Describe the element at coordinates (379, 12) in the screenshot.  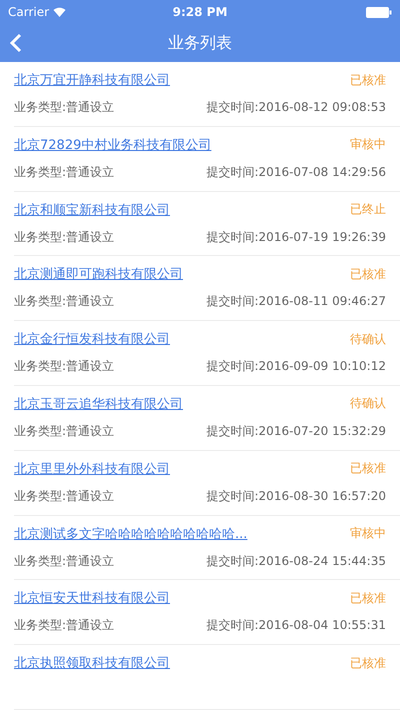
I see `battery-icon` at that location.